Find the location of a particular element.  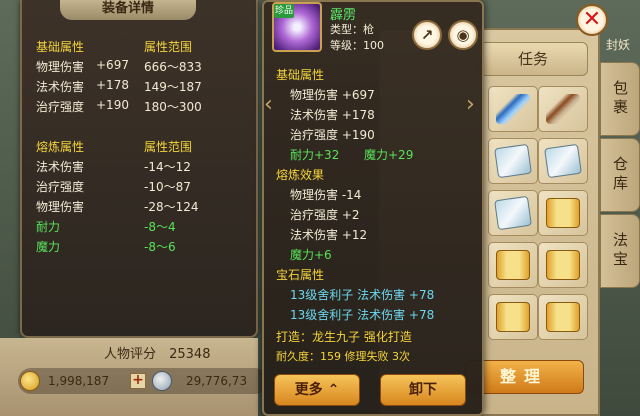

score-row: 人物评分 25348 is located at coordinates (157, 352).